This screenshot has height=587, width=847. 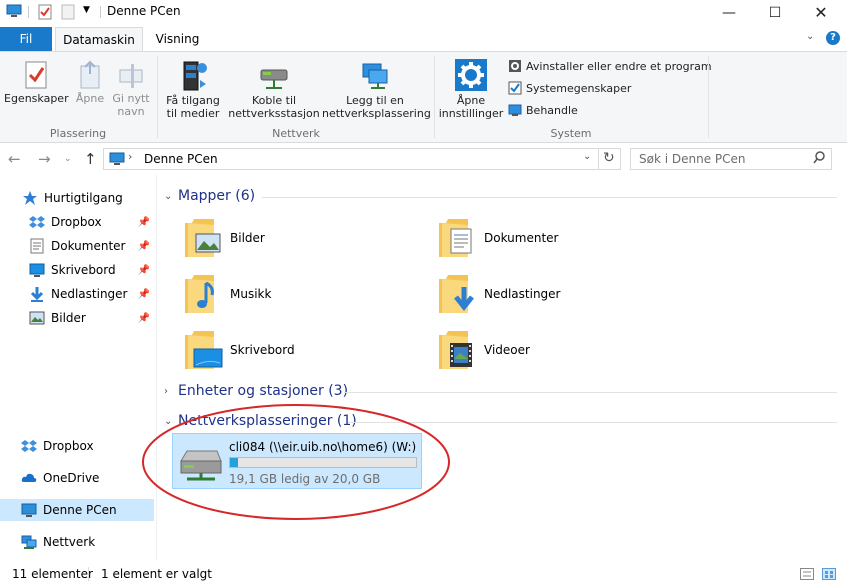 I want to click on tab-visning: Visning, so click(x=177, y=39).